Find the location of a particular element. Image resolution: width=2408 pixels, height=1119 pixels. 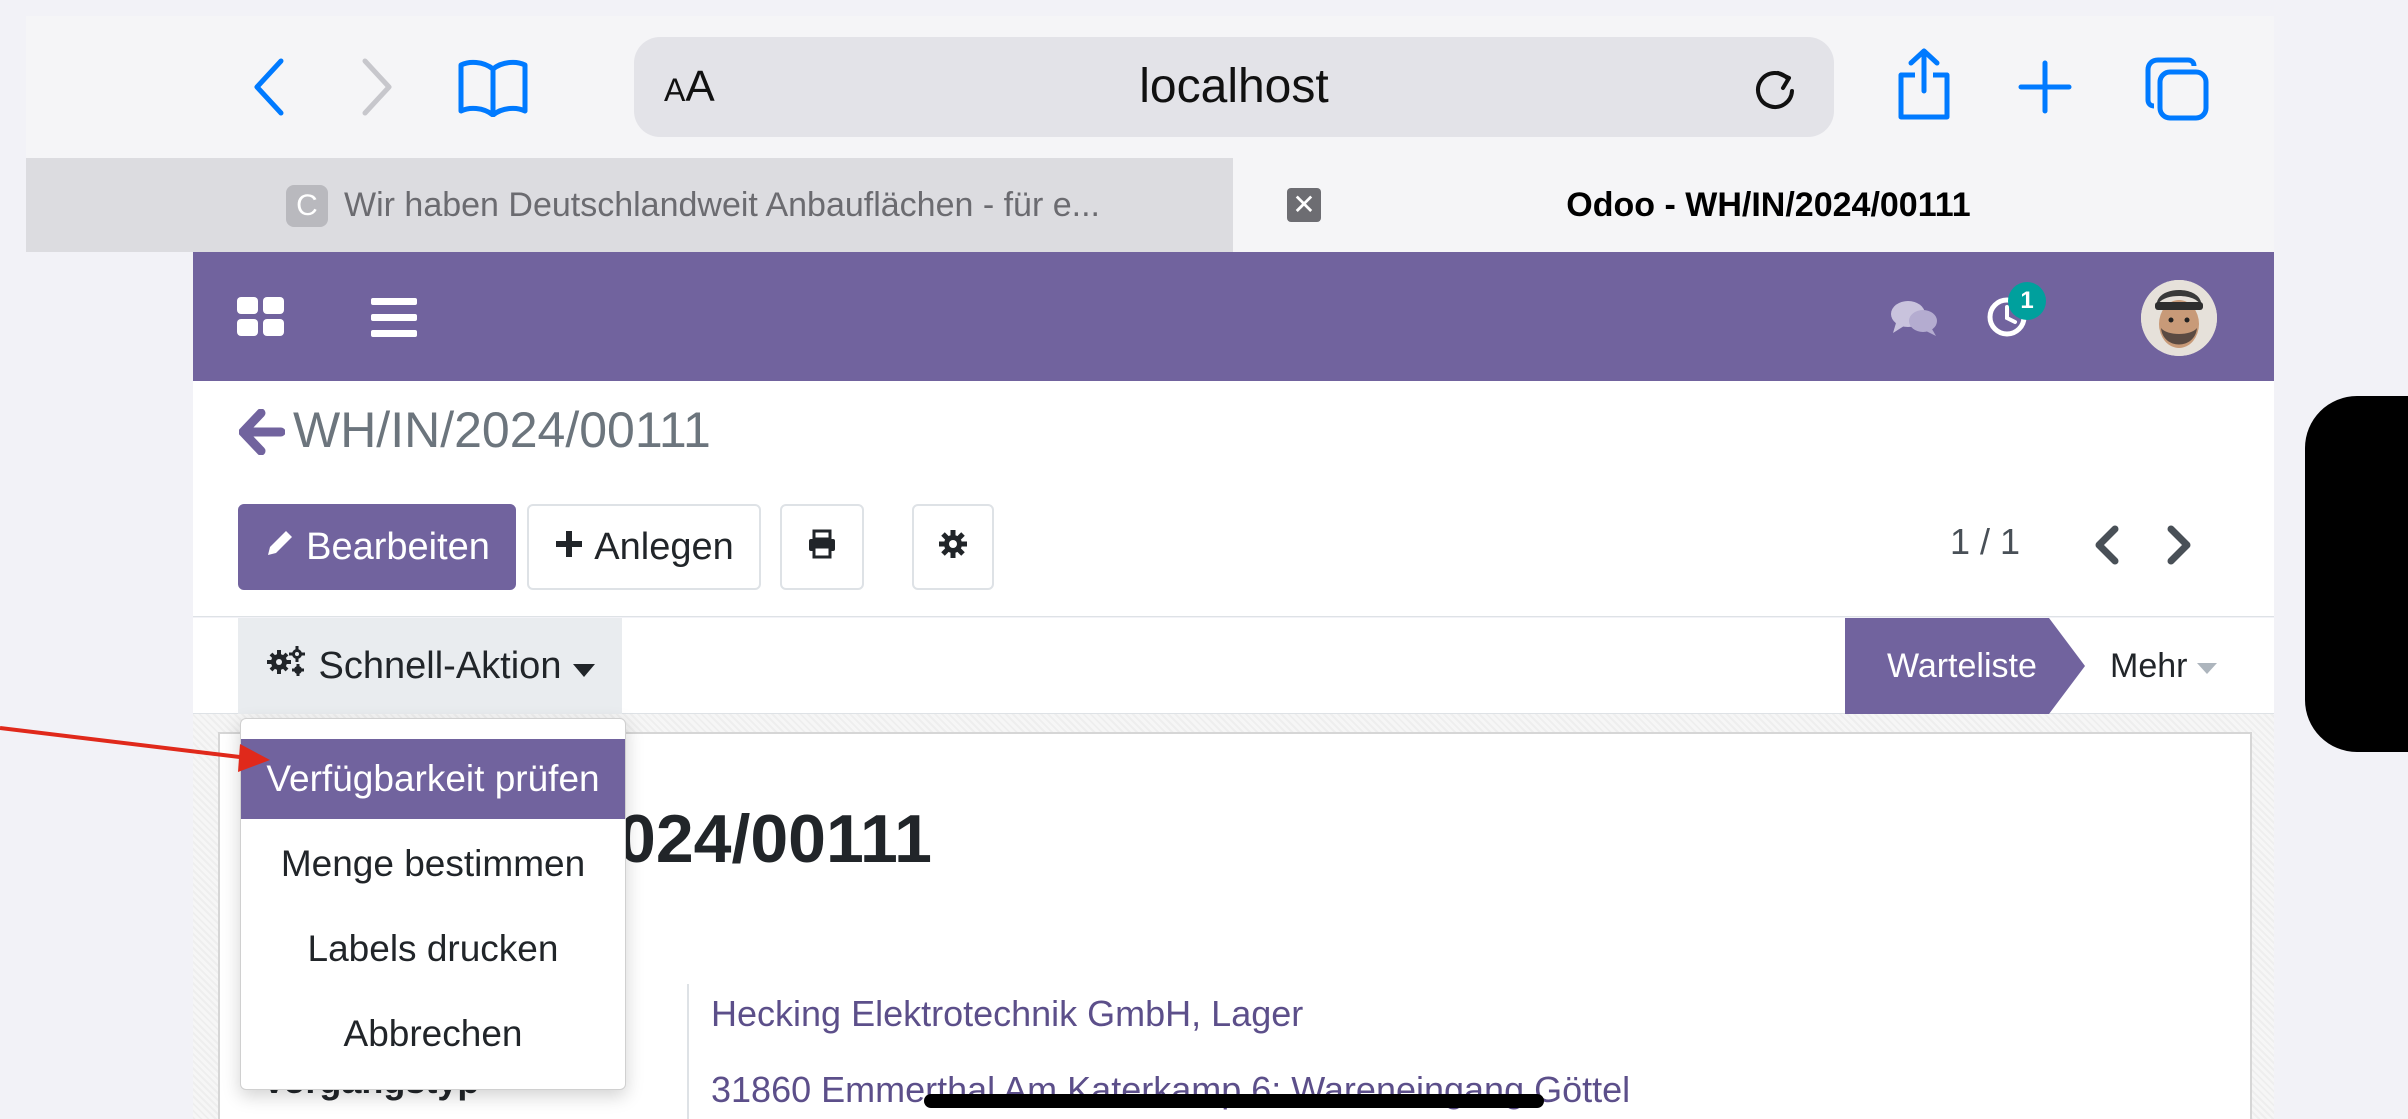

pager-previous-icon is located at coordinates (2106, 547).